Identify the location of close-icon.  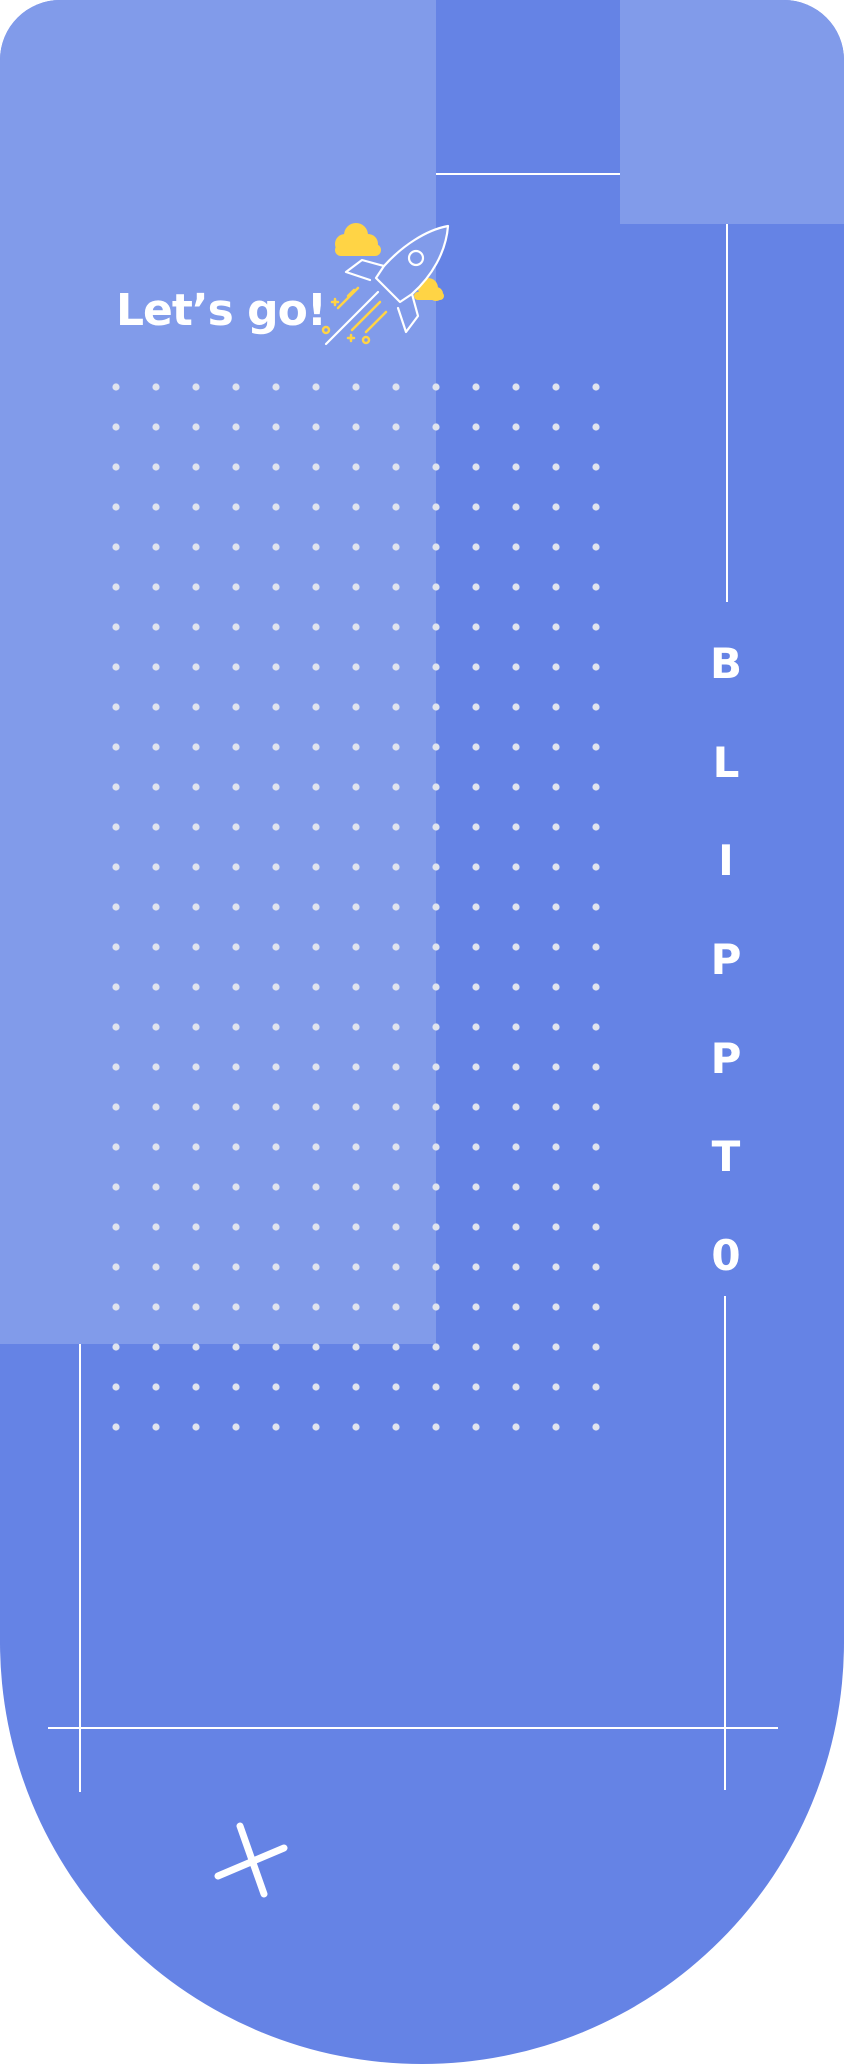
(252, 1860).